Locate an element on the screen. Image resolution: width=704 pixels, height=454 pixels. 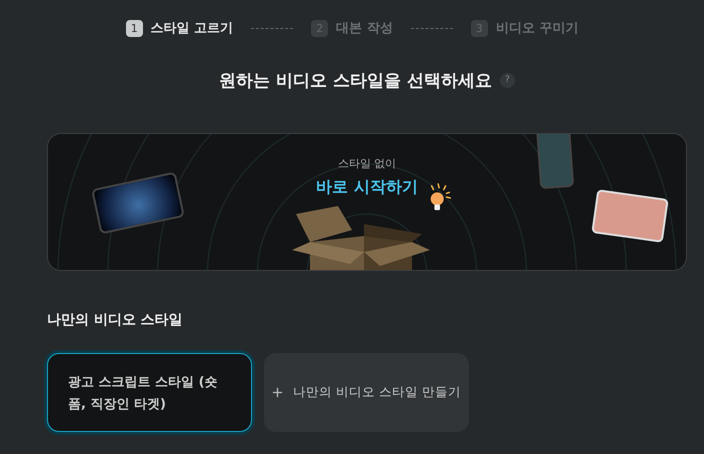
plus-icon is located at coordinates (278, 392).